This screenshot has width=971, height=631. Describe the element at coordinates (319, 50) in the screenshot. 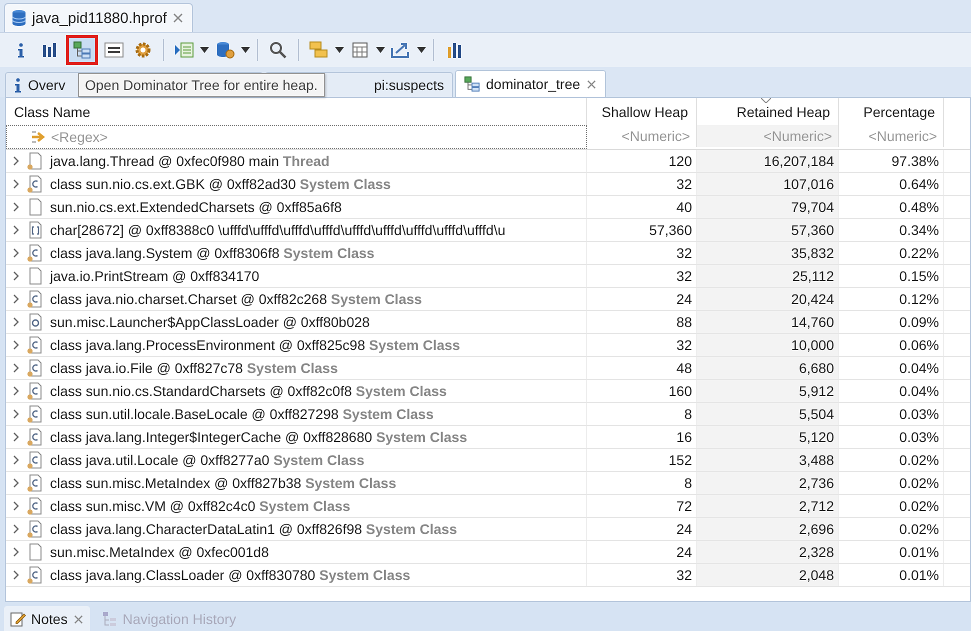

I see `stacked-boxes-icon` at that location.